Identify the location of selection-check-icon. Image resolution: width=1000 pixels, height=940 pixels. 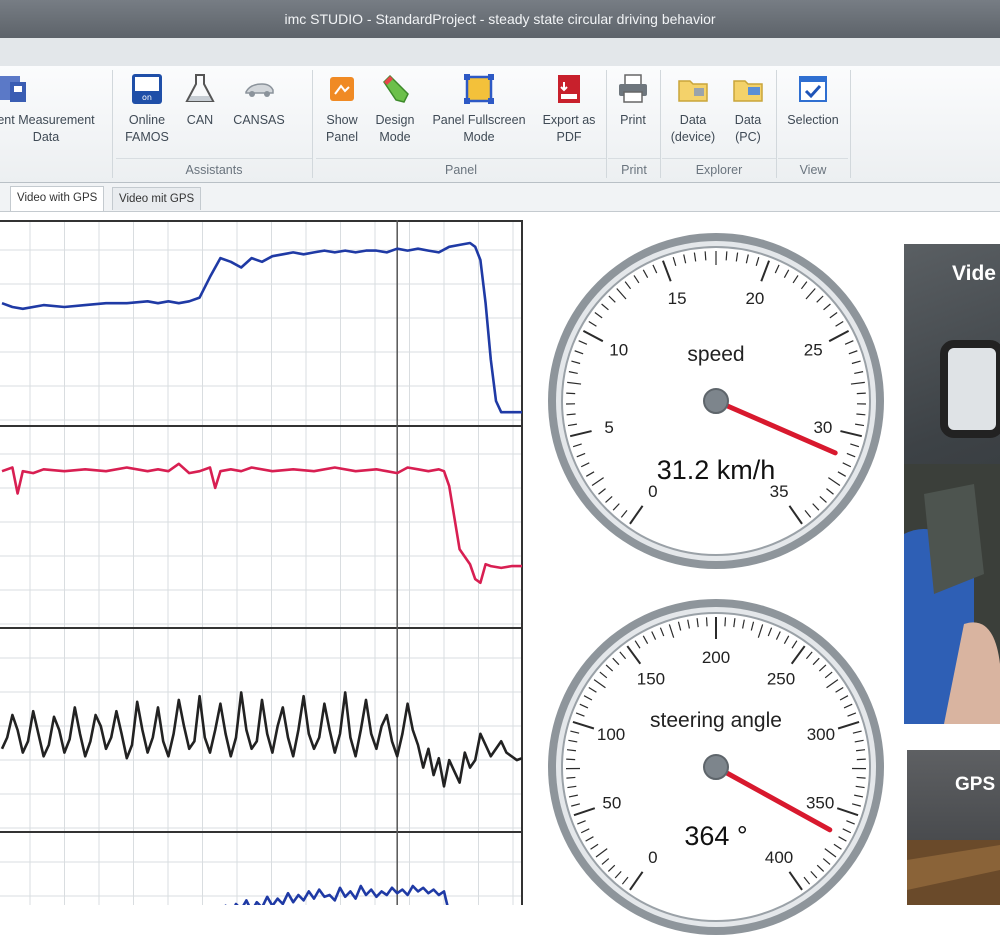
(813, 89).